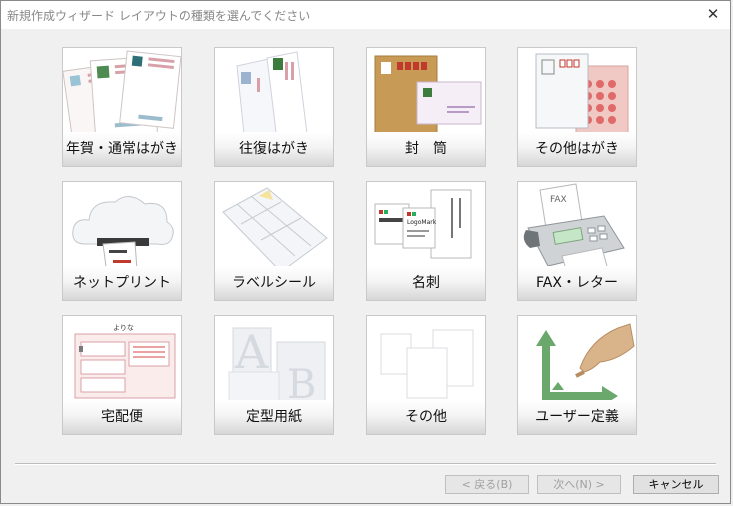  Describe the element at coordinates (272, 97) in the screenshot. I see `reply-postcard-icon` at that location.